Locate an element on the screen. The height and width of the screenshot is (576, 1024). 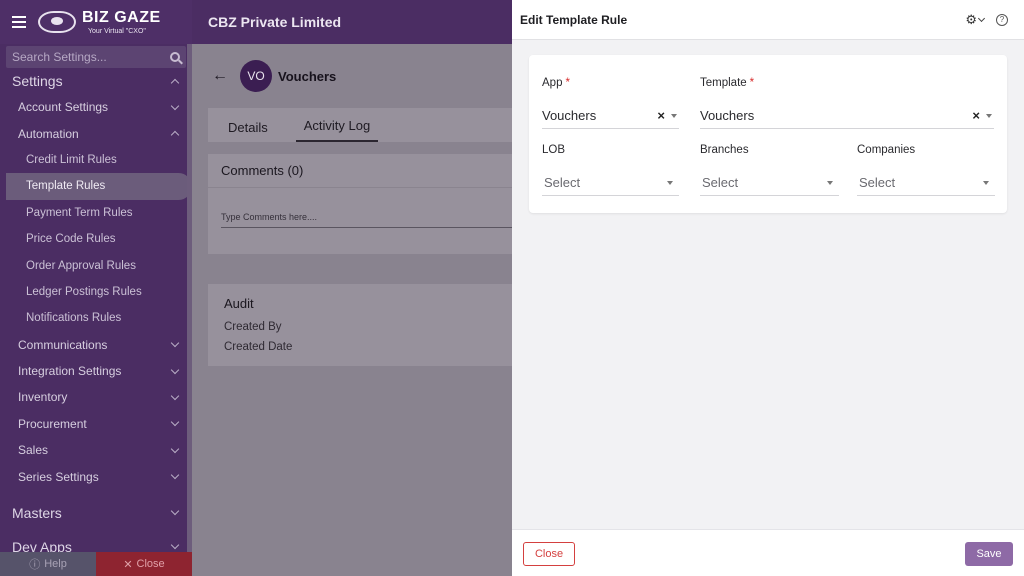
branches-select: Select is located at coordinates (769, 183).